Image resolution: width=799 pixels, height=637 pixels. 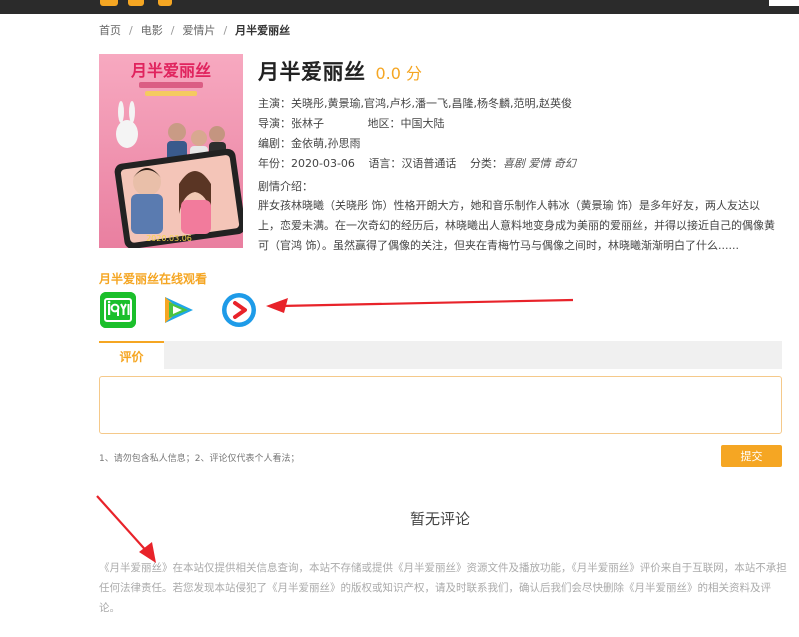 I want to click on breadcrumb-home: 首页, so click(x=110, y=30).